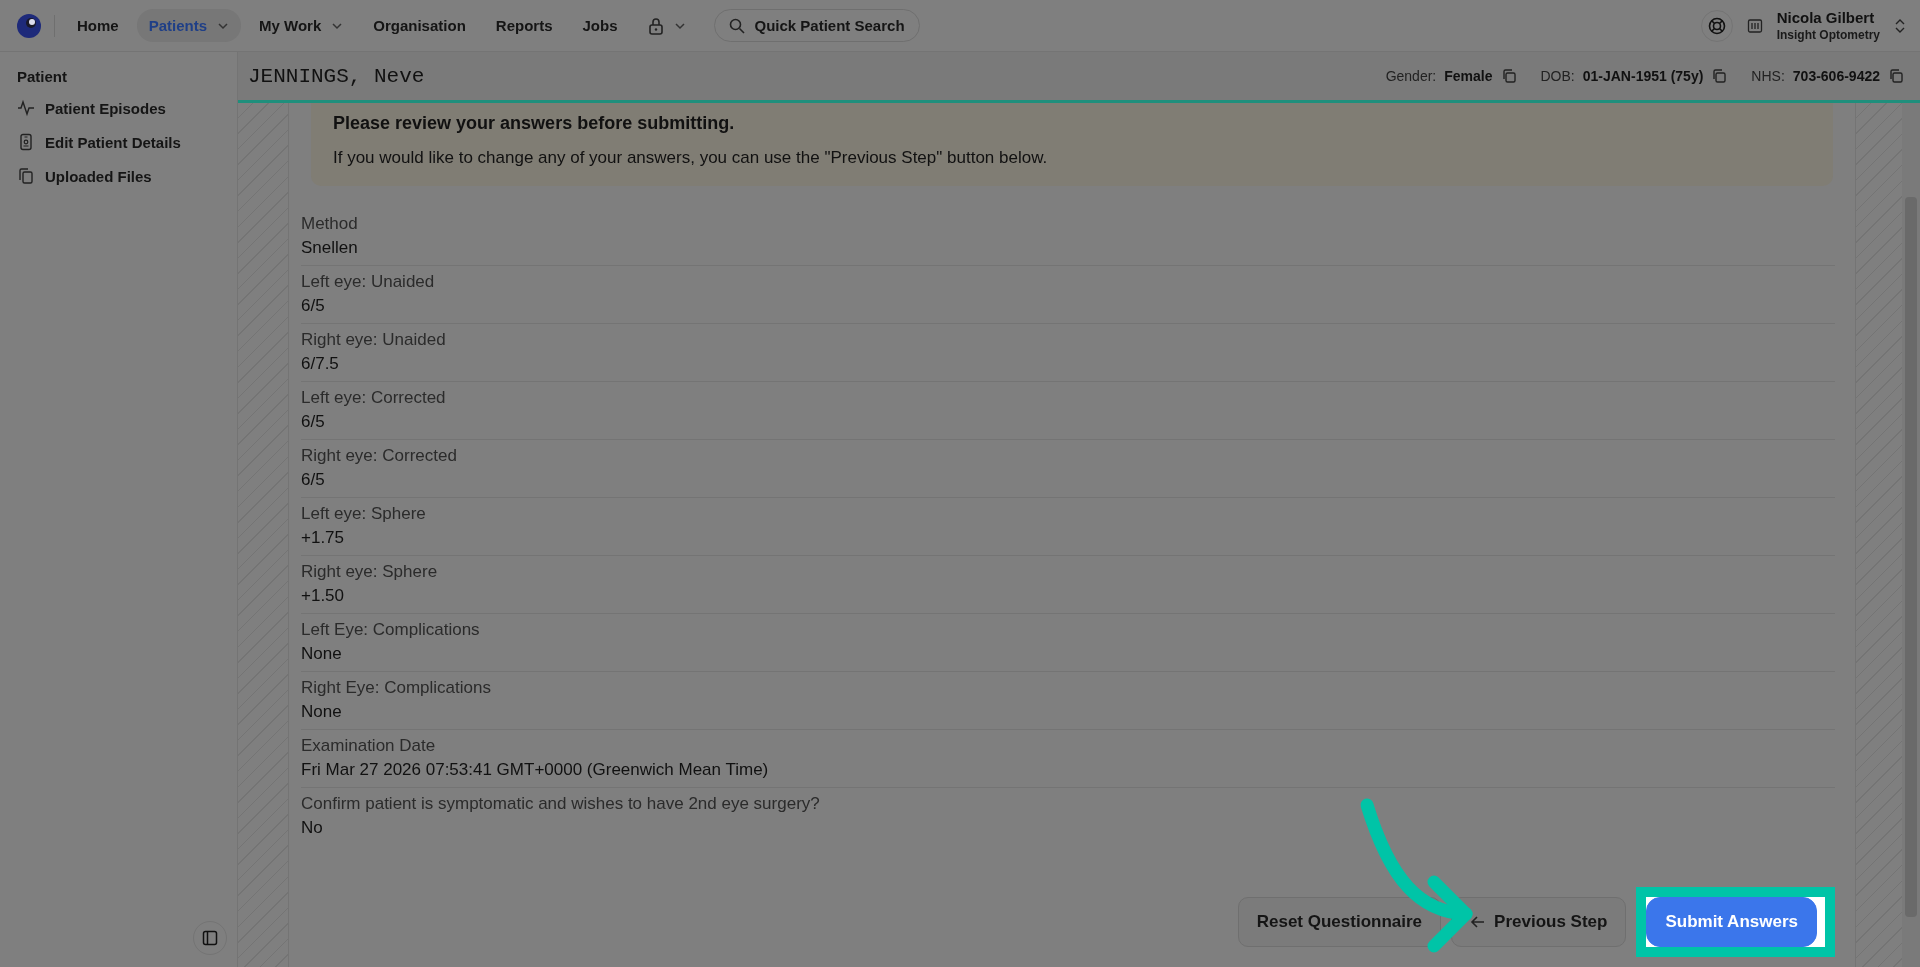 This screenshot has height=967, width=1920. I want to click on question-label: Right eye: Sphere, so click(370, 572).